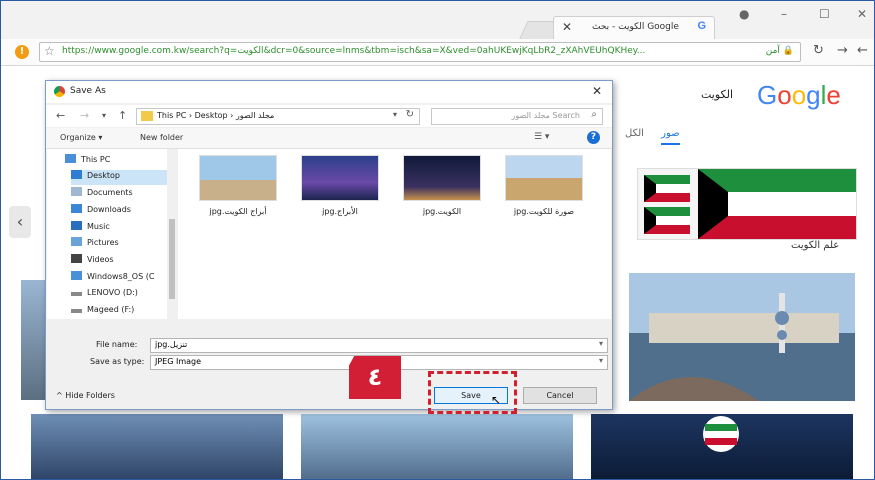  Describe the element at coordinates (379, 345) in the screenshot. I see `file-name-input: تنزيل.jpg ▾` at that location.